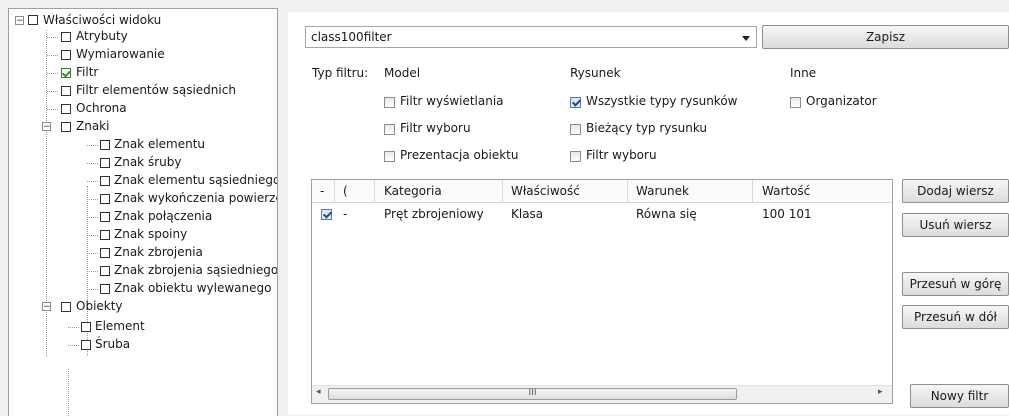 The height and width of the screenshot is (416, 1009). What do you see at coordinates (196, 270) in the screenshot?
I see `tree-label: Znak zbrojenia sąsiedniego` at bounding box center [196, 270].